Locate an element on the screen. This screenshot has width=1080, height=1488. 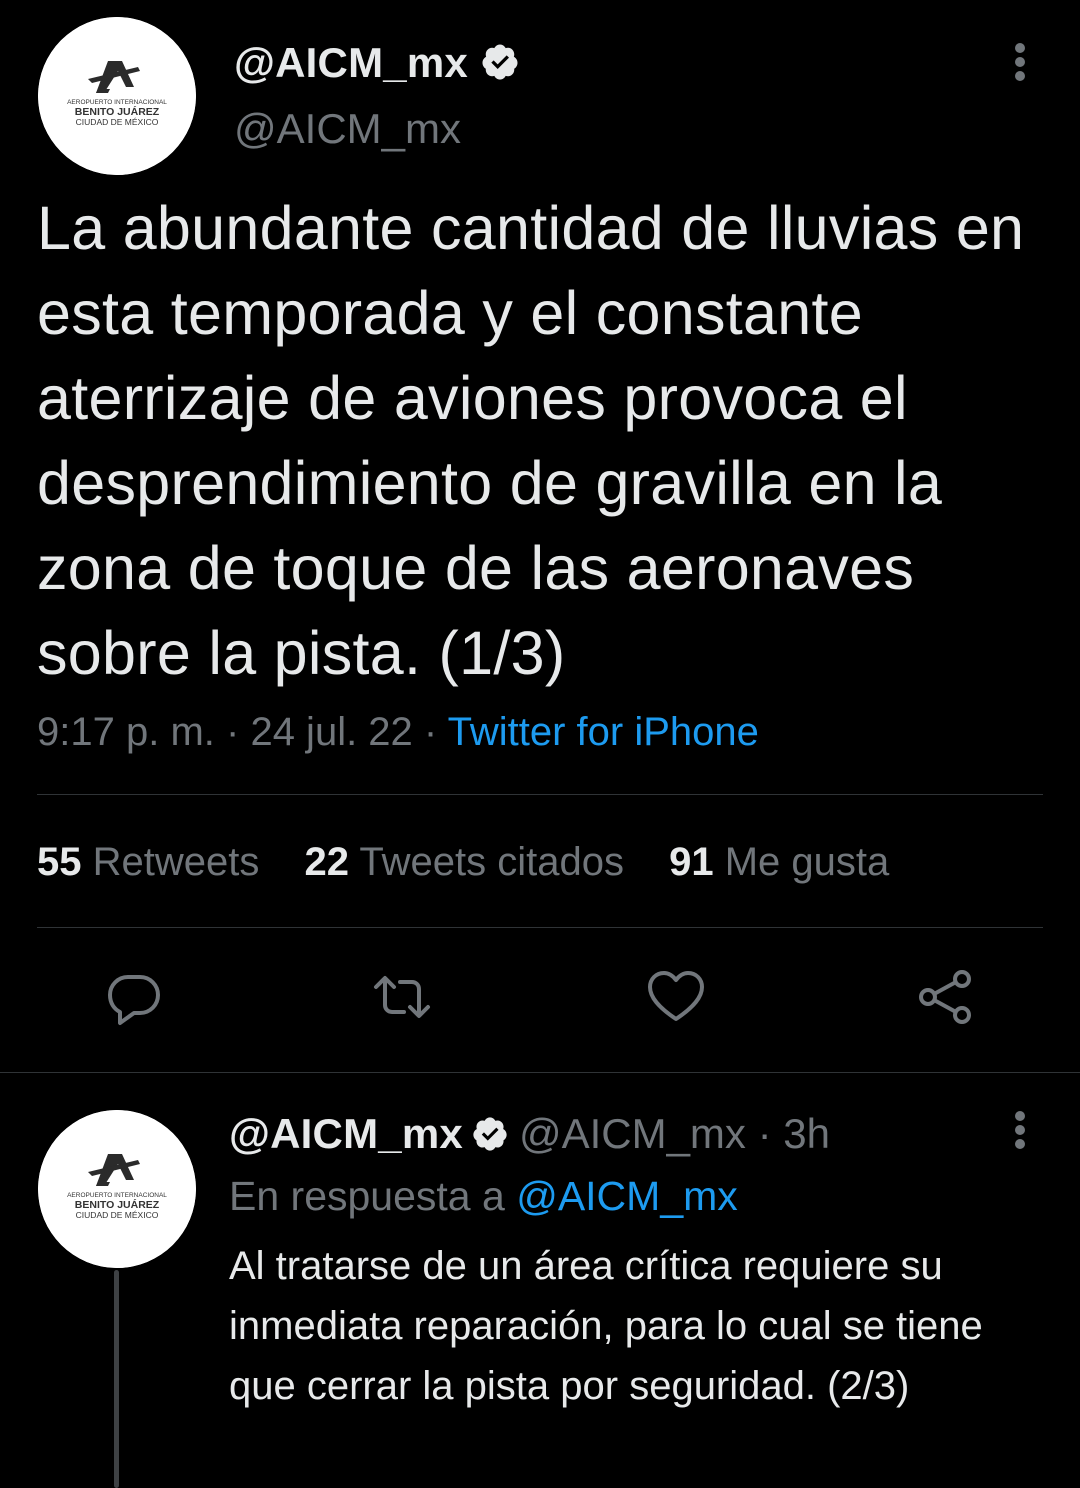
likes-count: 91 is located at coordinates (691, 862).